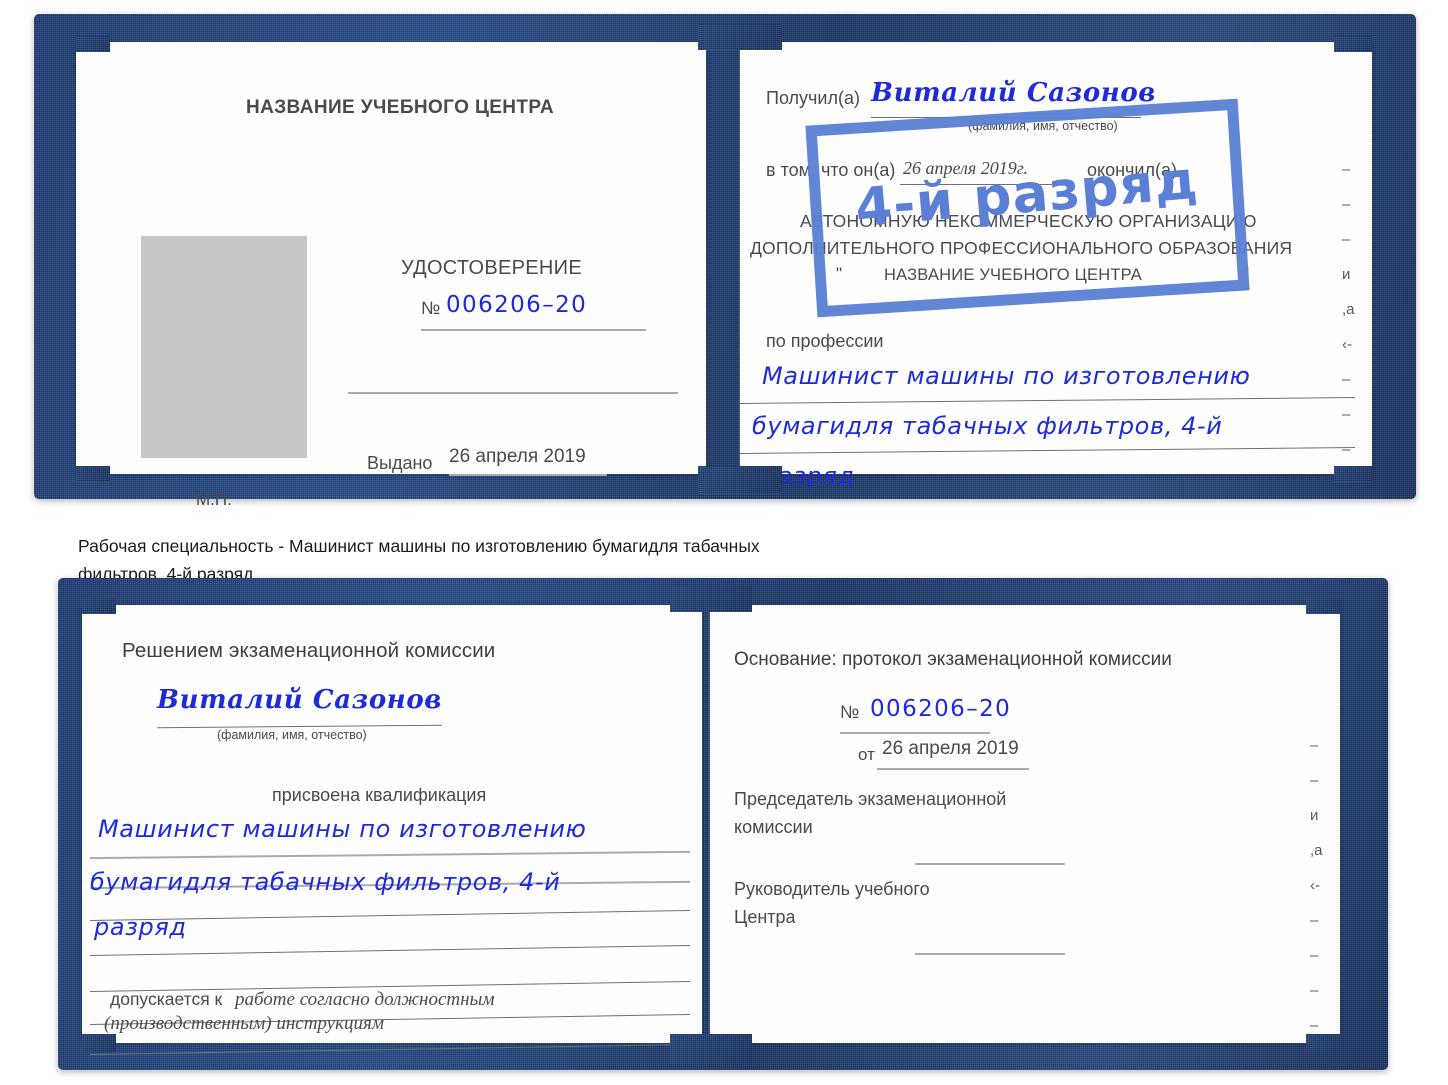 Image resolution: width=1448 pixels, height=1085 pixels. What do you see at coordinates (1027, 208) in the screenshot?
I see `grade-stamp: 4-й разряд` at bounding box center [1027, 208].